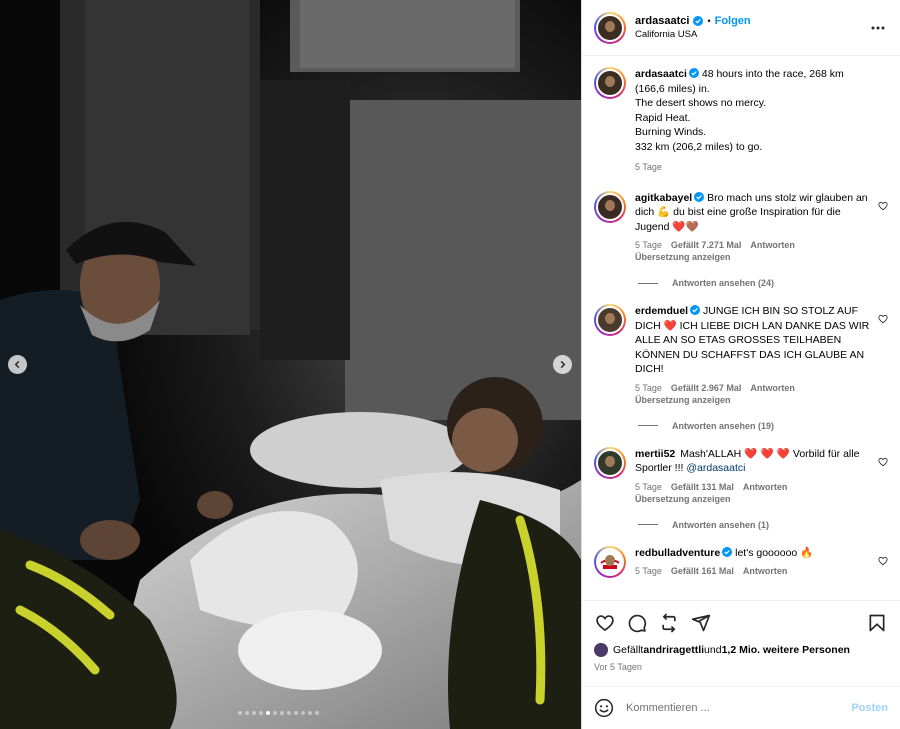 Image resolution: width=900 pixels, height=729 pixels. I want to click on comment-likes: Gefällt 161 Mal, so click(702, 571).